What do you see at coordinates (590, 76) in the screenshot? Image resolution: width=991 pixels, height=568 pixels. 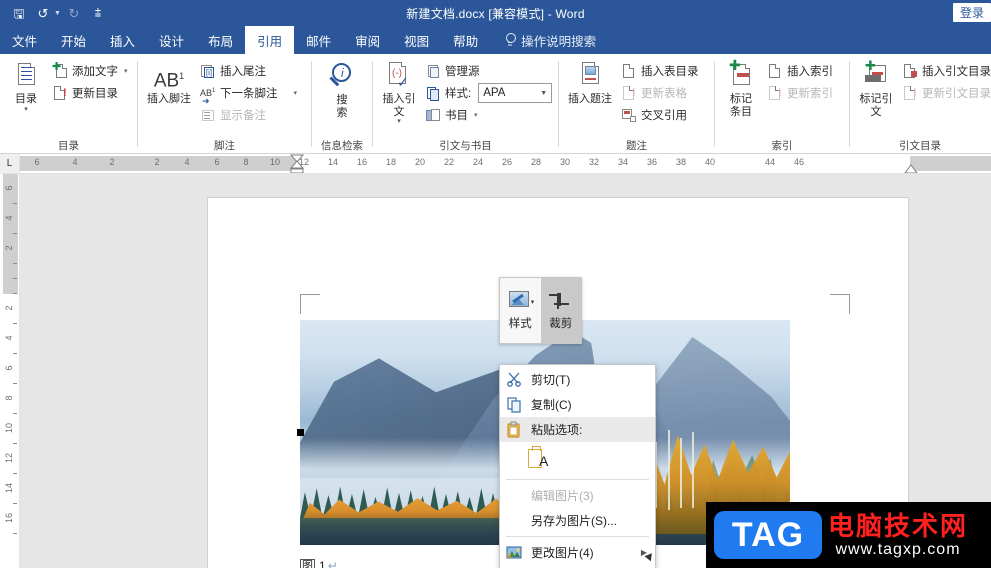 I see `insert-caption-icon` at bounding box center [590, 76].